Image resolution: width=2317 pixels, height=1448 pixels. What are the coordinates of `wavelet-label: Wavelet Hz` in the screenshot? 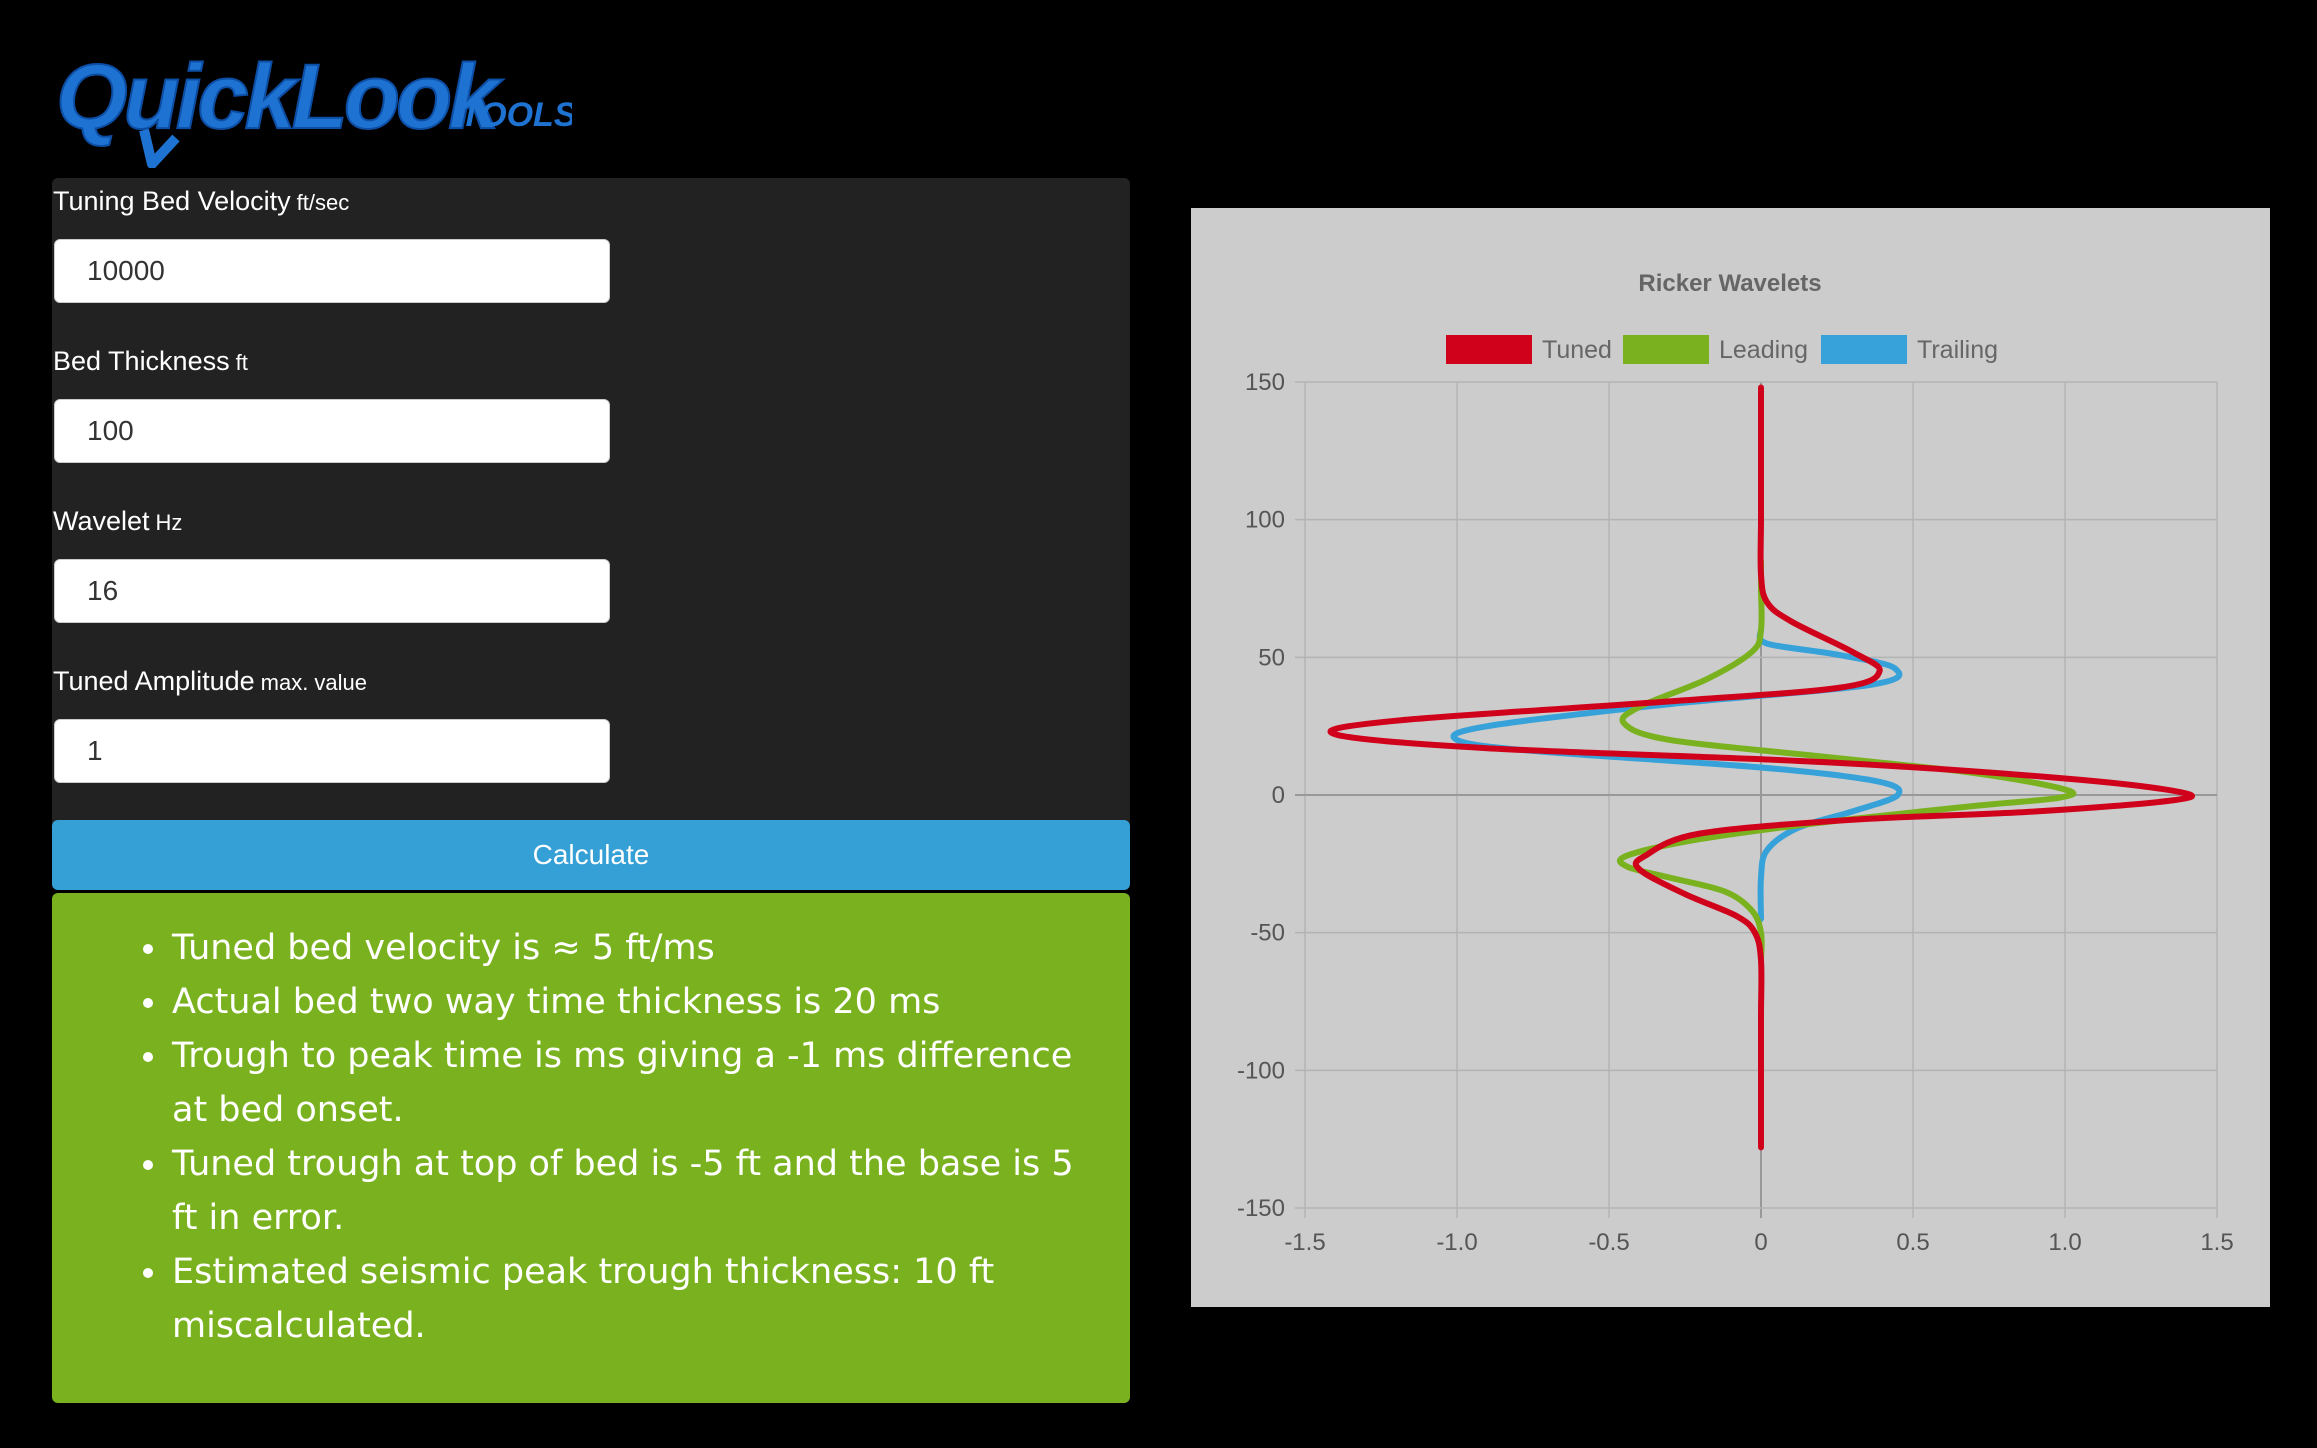 It's located at (118, 521).